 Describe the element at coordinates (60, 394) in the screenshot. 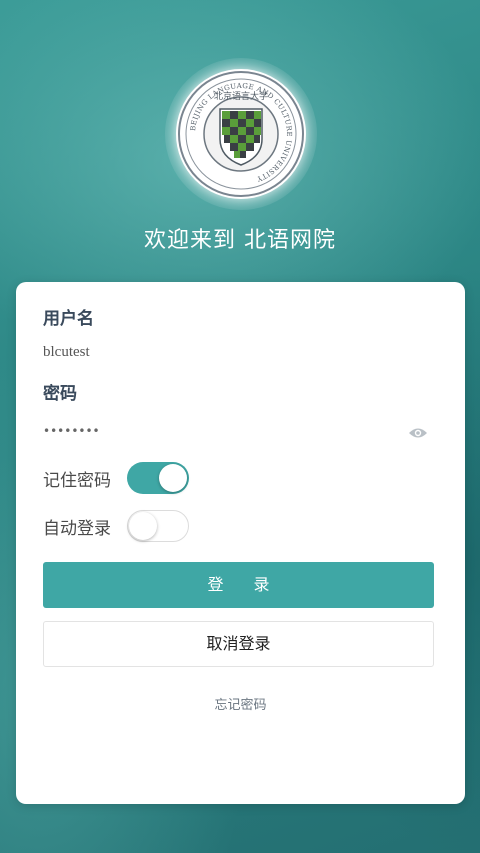

I see `password-label: 密码` at that location.